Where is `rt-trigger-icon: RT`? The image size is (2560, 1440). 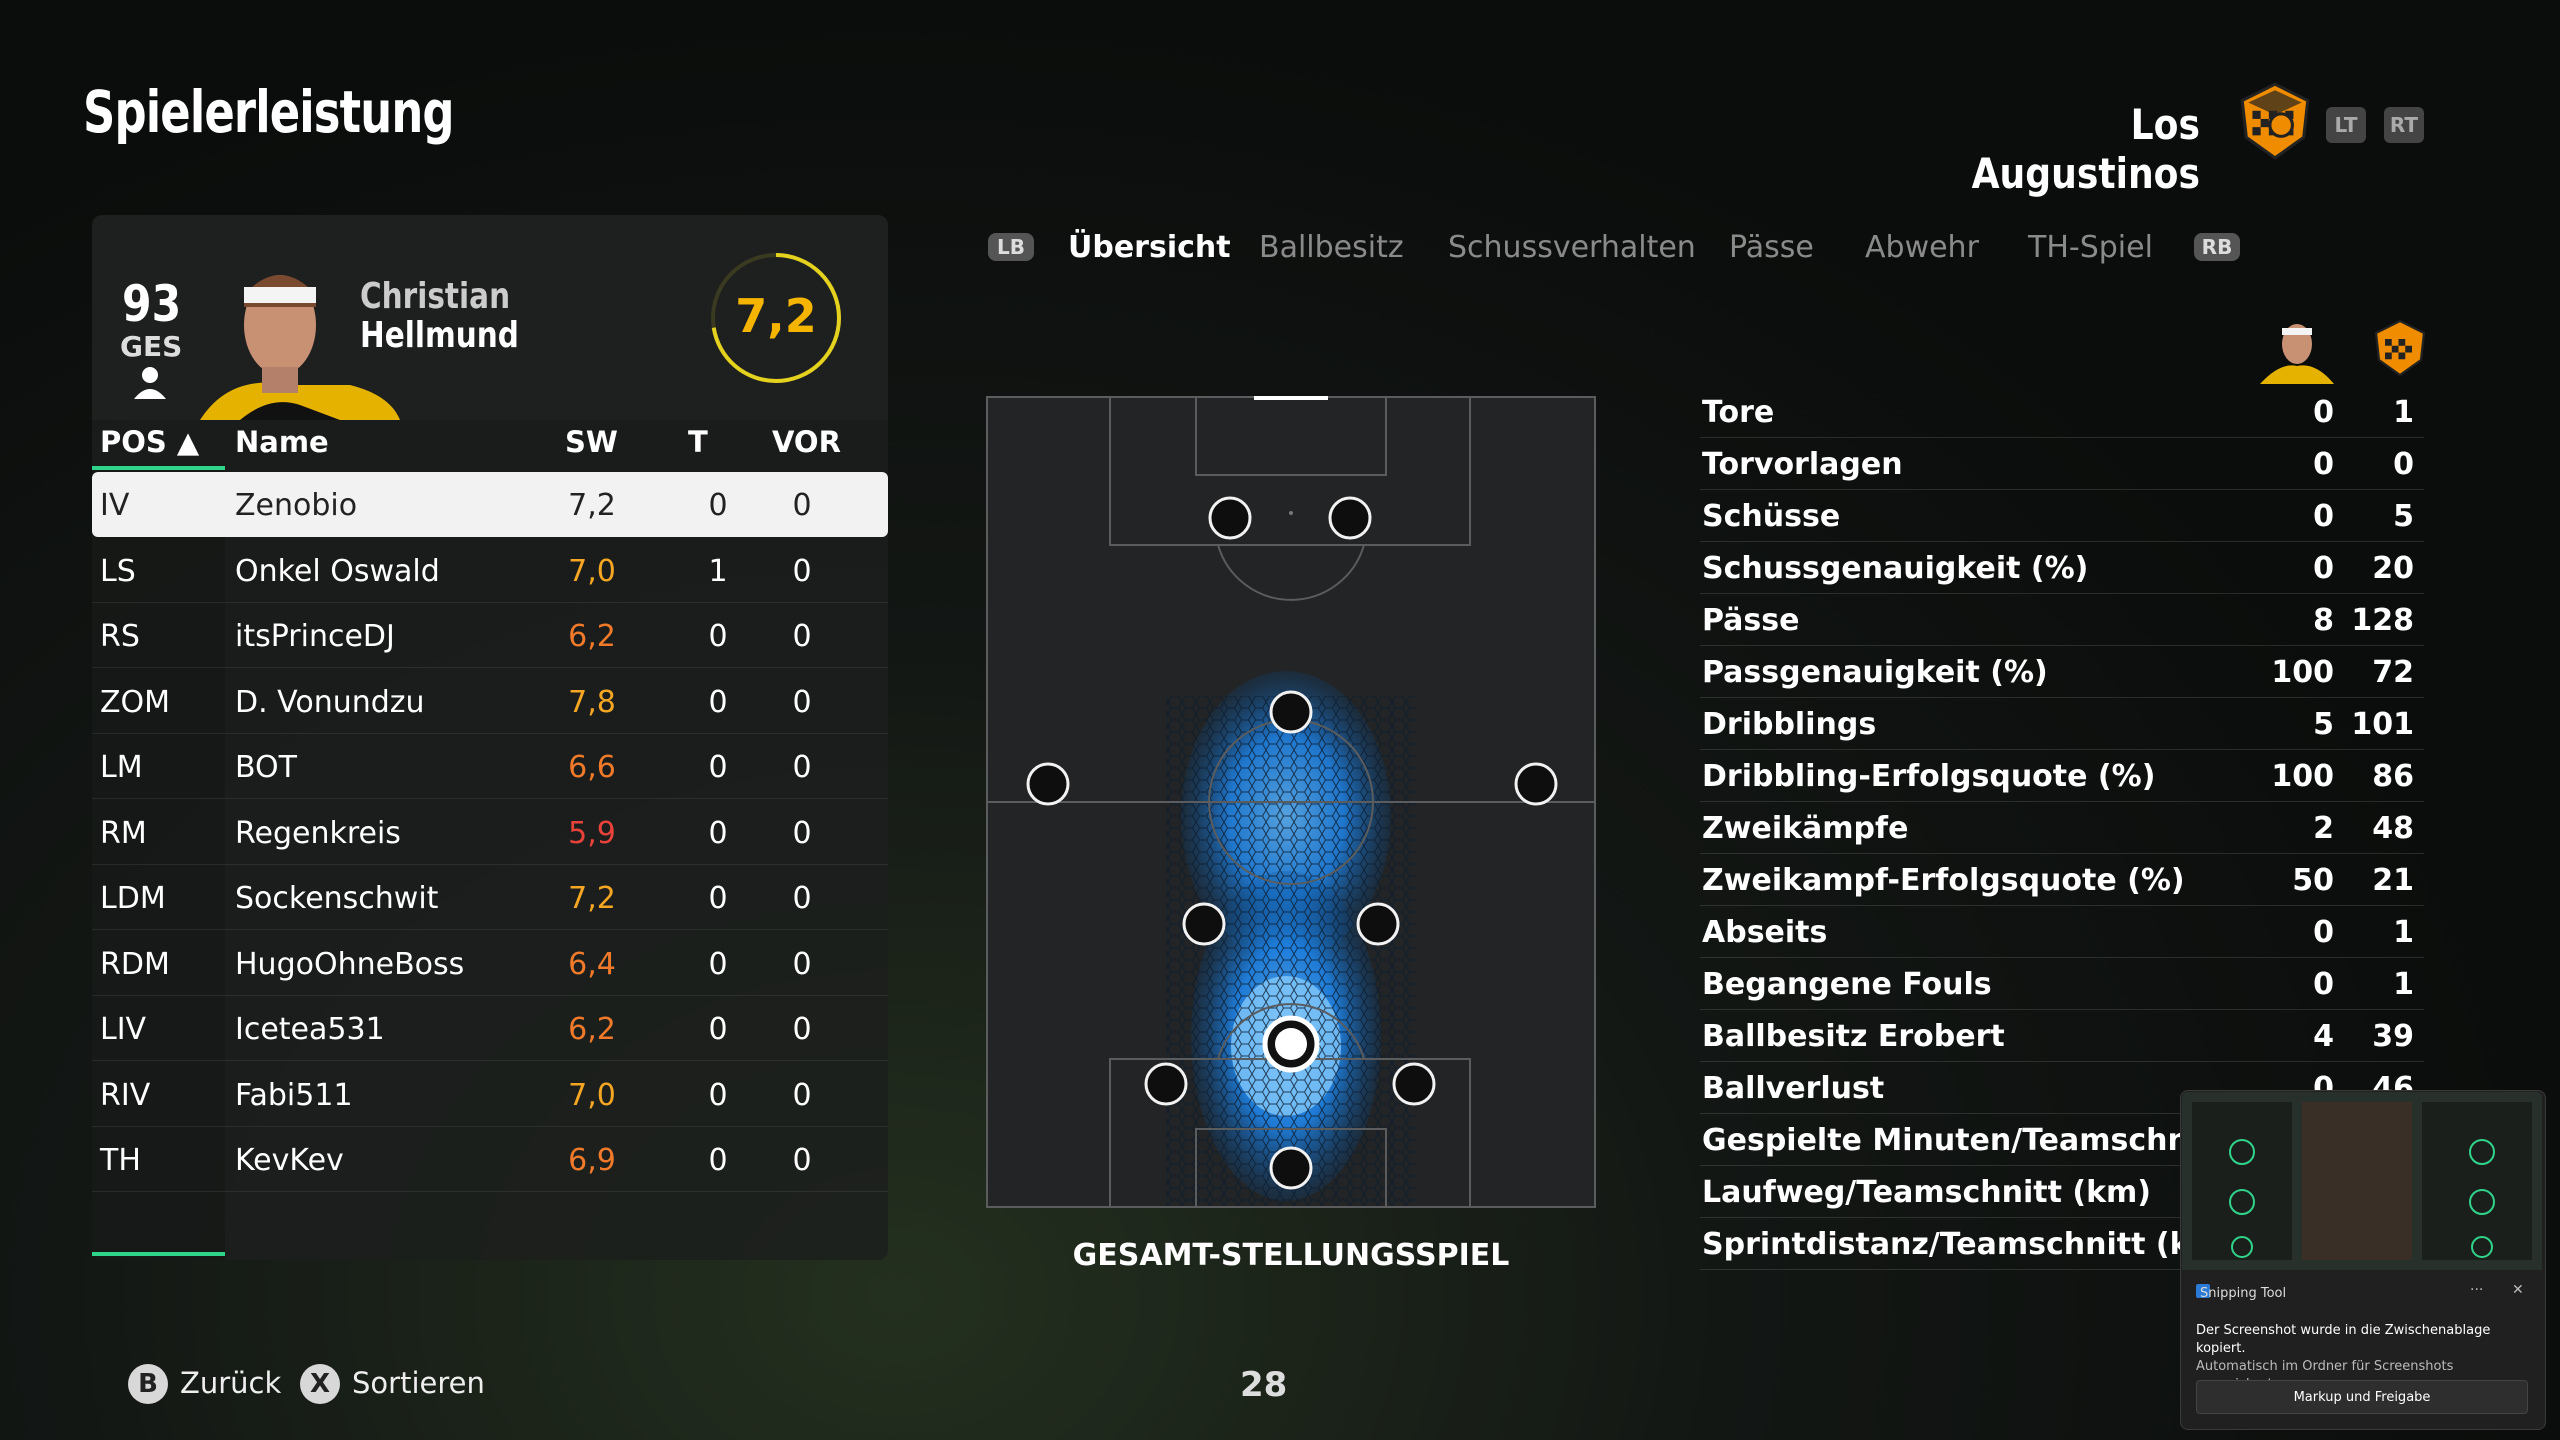 rt-trigger-icon: RT is located at coordinates (2404, 125).